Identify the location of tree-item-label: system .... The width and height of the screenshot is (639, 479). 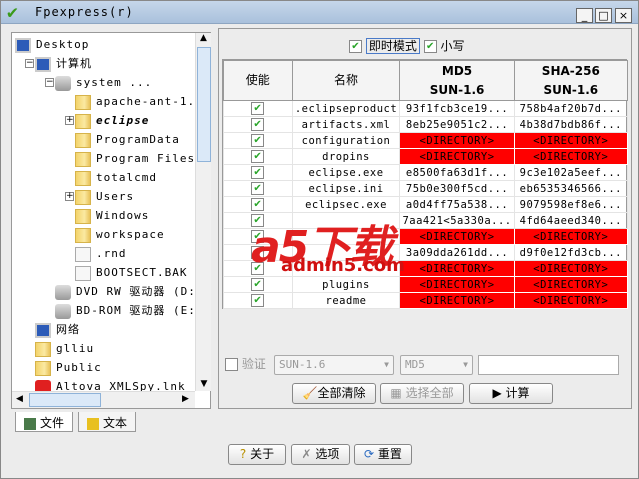
(114, 82).